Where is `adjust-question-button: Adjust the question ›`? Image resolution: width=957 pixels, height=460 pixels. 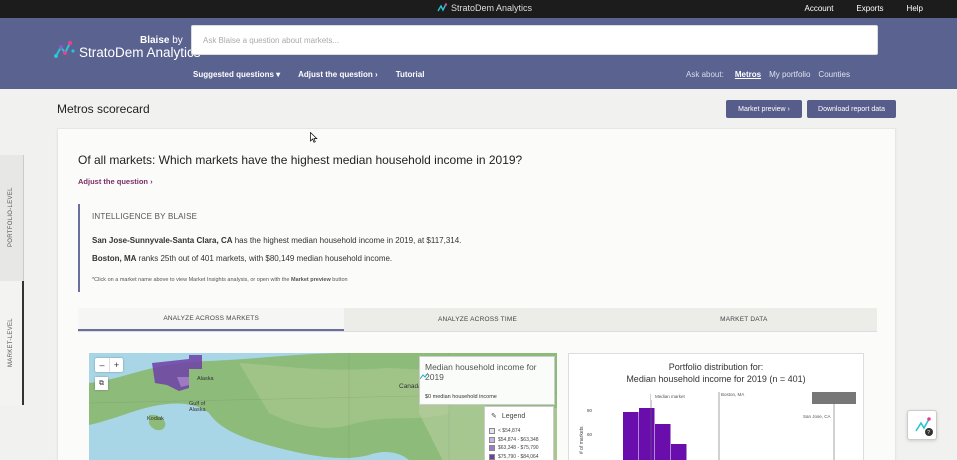
adjust-question-button: Adjust the question › is located at coordinates (115, 181).